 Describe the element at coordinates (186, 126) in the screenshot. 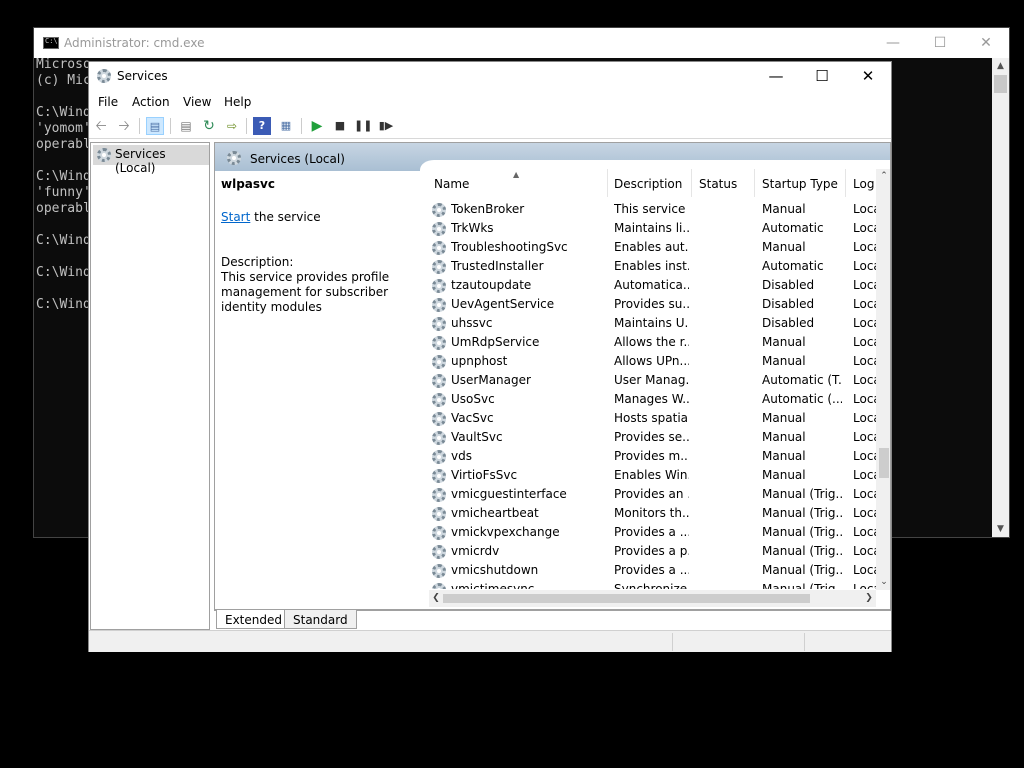

I see `properties-icon: ▤` at that location.